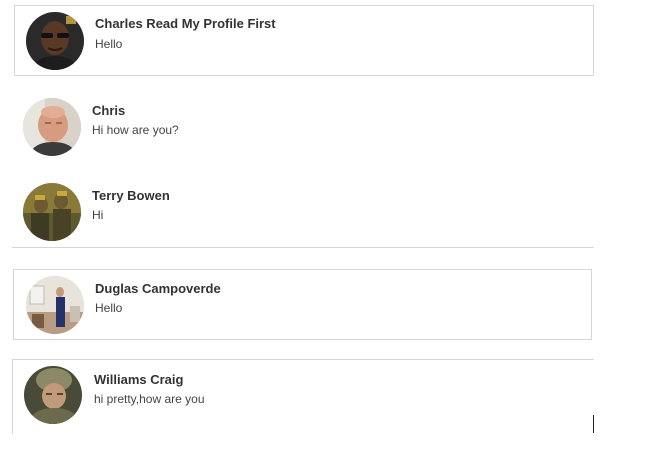  What do you see at coordinates (149, 399) in the screenshot?
I see `message-preview: hi pretty,how are you` at bounding box center [149, 399].